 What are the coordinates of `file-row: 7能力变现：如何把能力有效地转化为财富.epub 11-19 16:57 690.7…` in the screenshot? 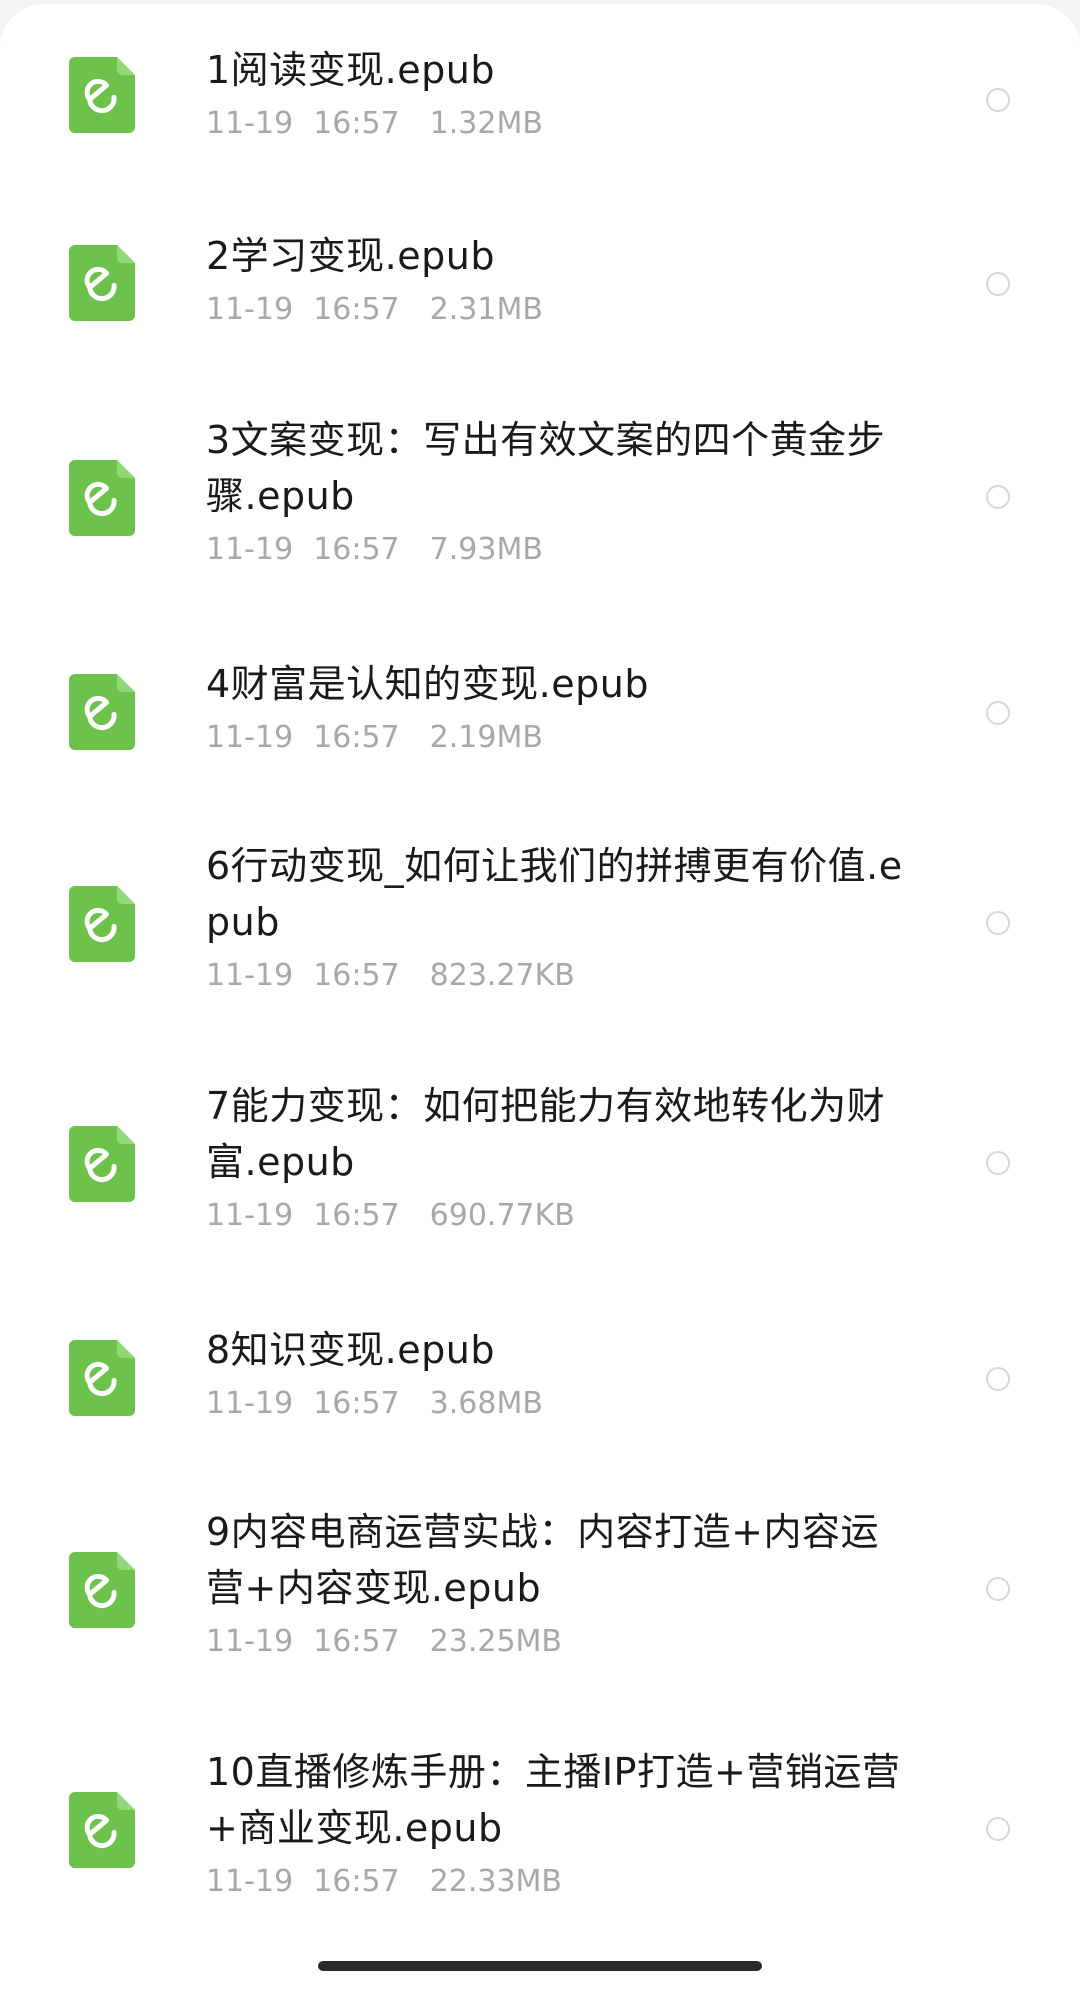 It's located at (540, 1158).